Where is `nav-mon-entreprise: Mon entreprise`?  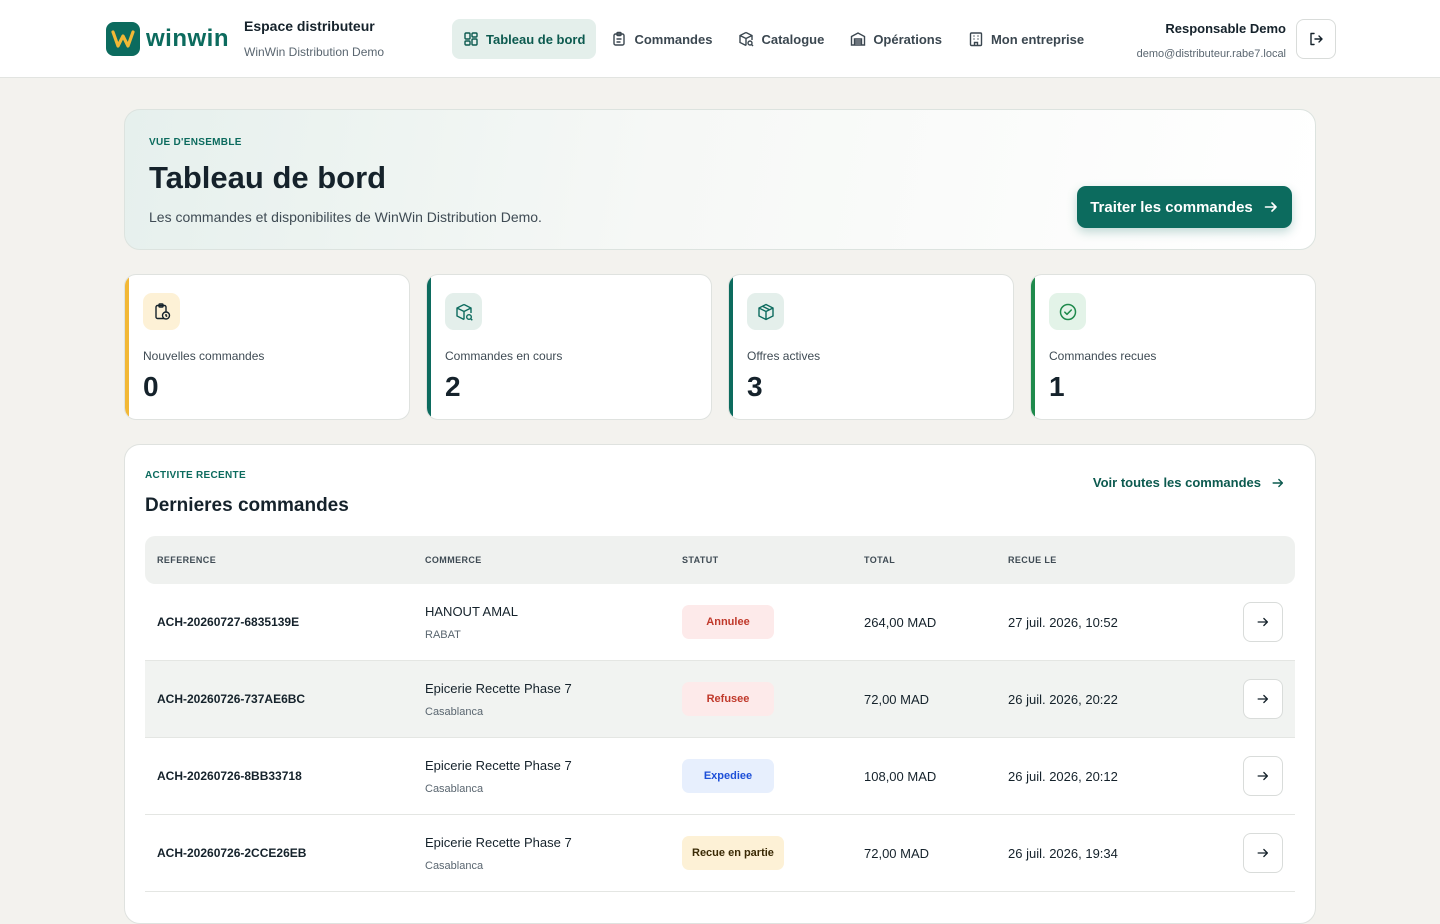 nav-mon-entreprise: Mon entreprise is located at coordinates (1026, 39).